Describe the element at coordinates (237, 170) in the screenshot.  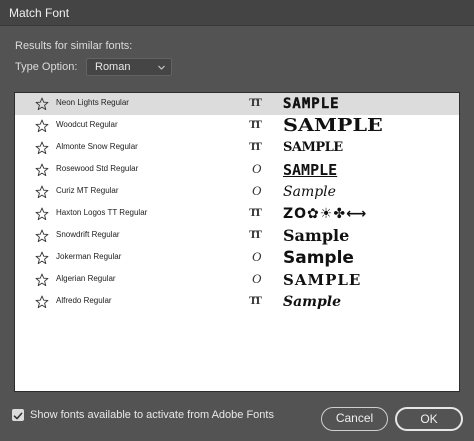
I see `font-row-rosewood-std: Rosewood Std Regular O SAMPLE` at that location.